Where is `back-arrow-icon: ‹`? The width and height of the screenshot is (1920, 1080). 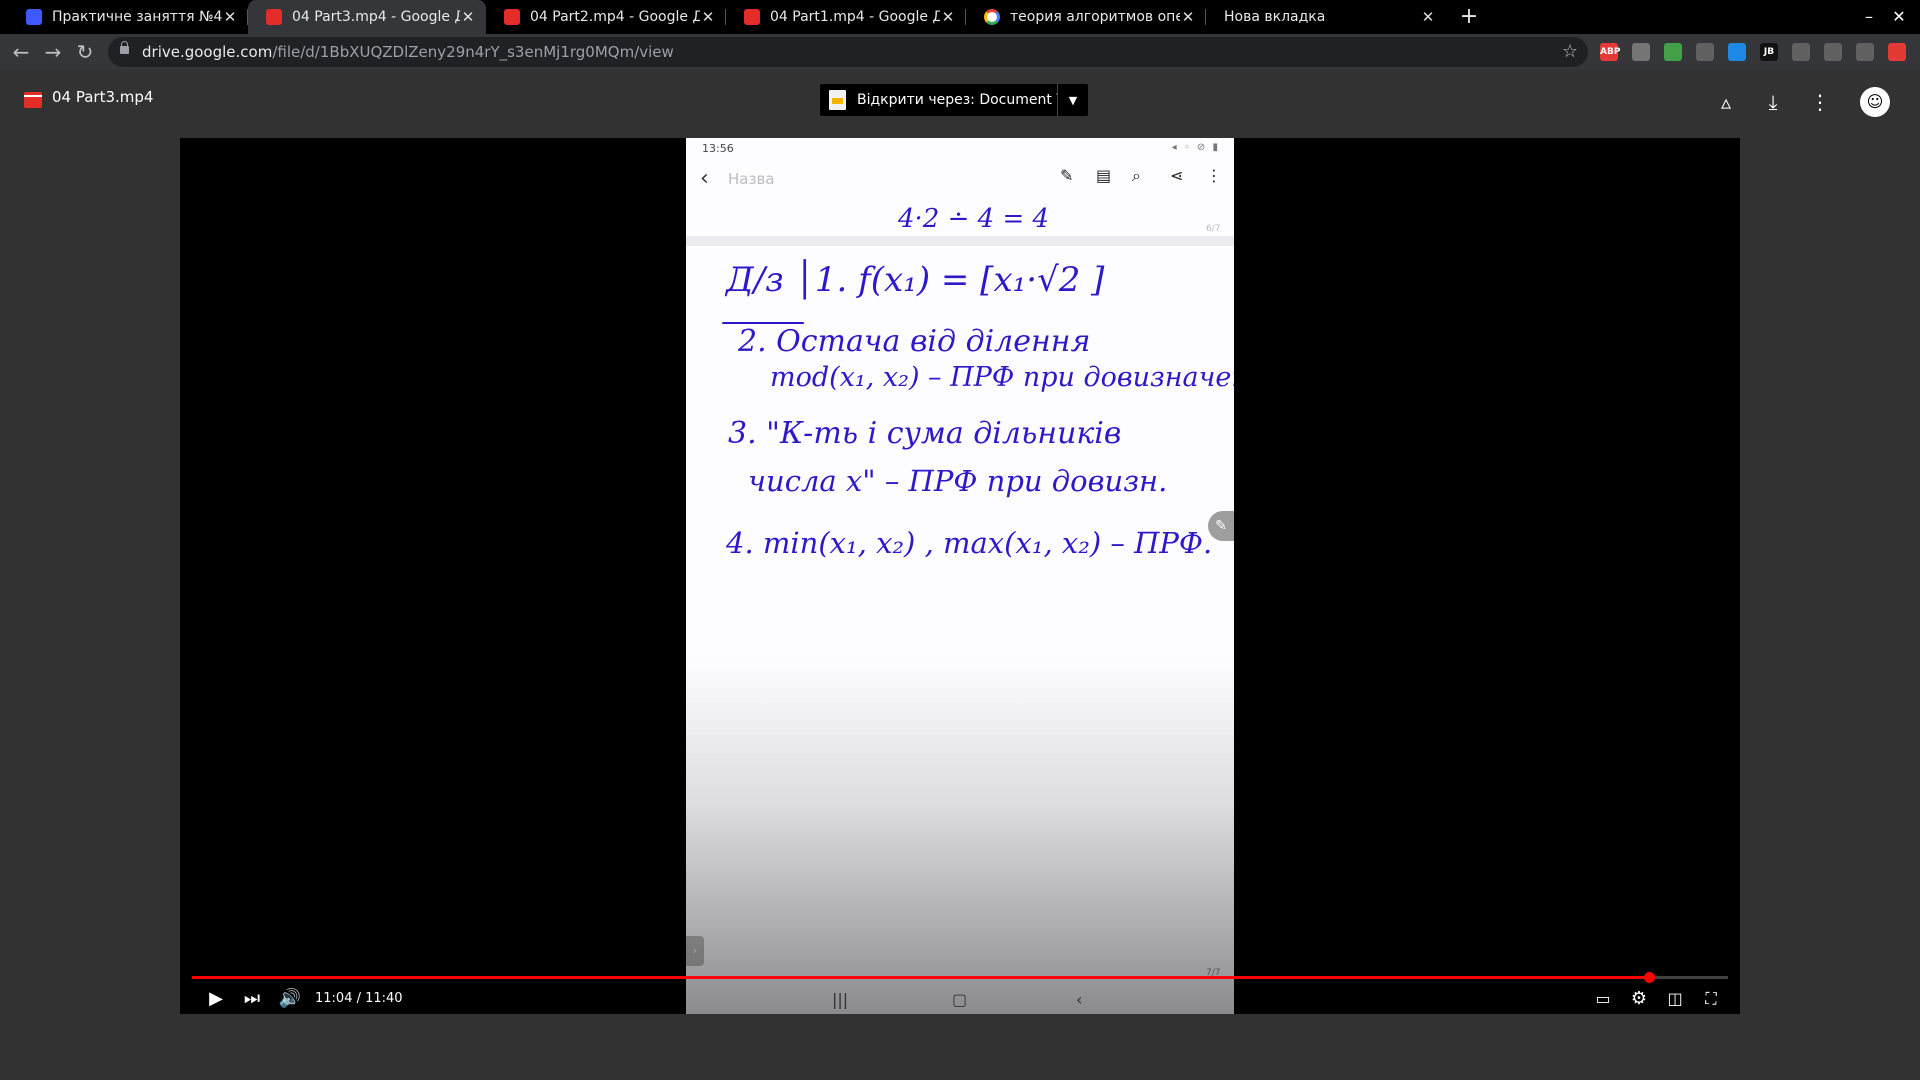 back-arrow-icon: ‹ is located at coordinates (1079, 999).